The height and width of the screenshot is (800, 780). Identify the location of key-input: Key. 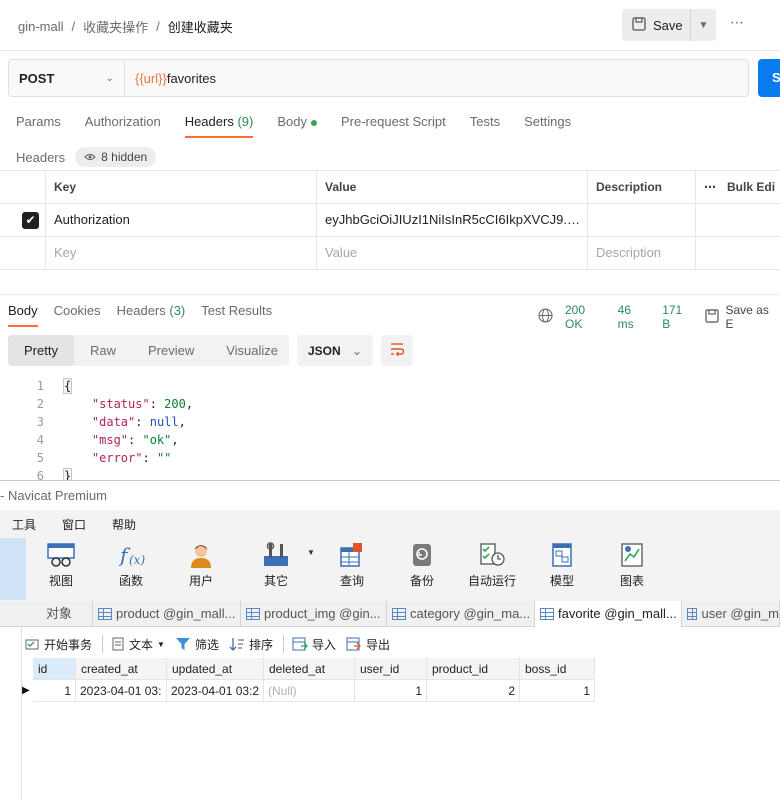
(180, 253).